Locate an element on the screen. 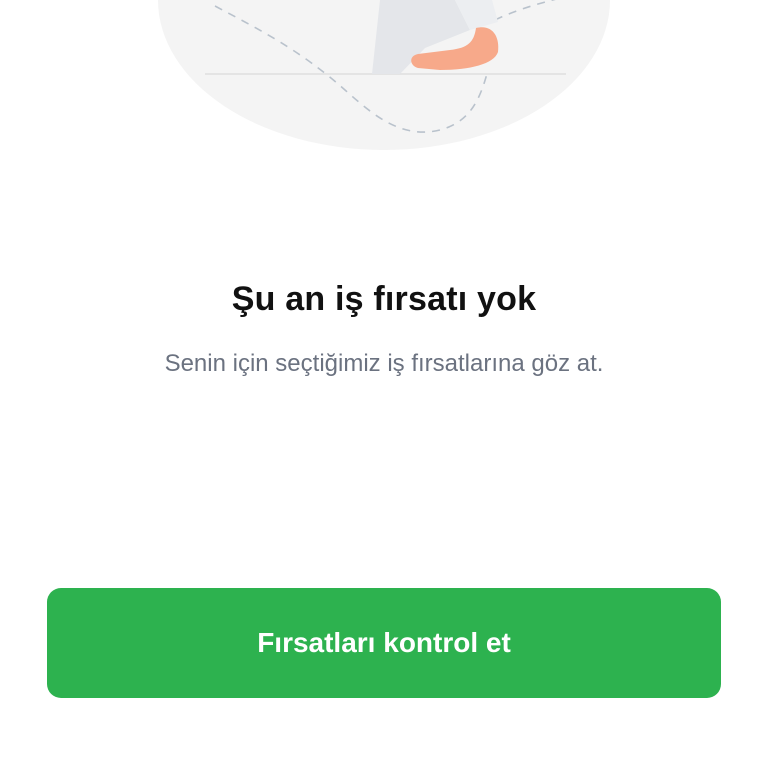  check-opportunities-button: Fırsatları kontrol et is located at coordinates (384, 643).